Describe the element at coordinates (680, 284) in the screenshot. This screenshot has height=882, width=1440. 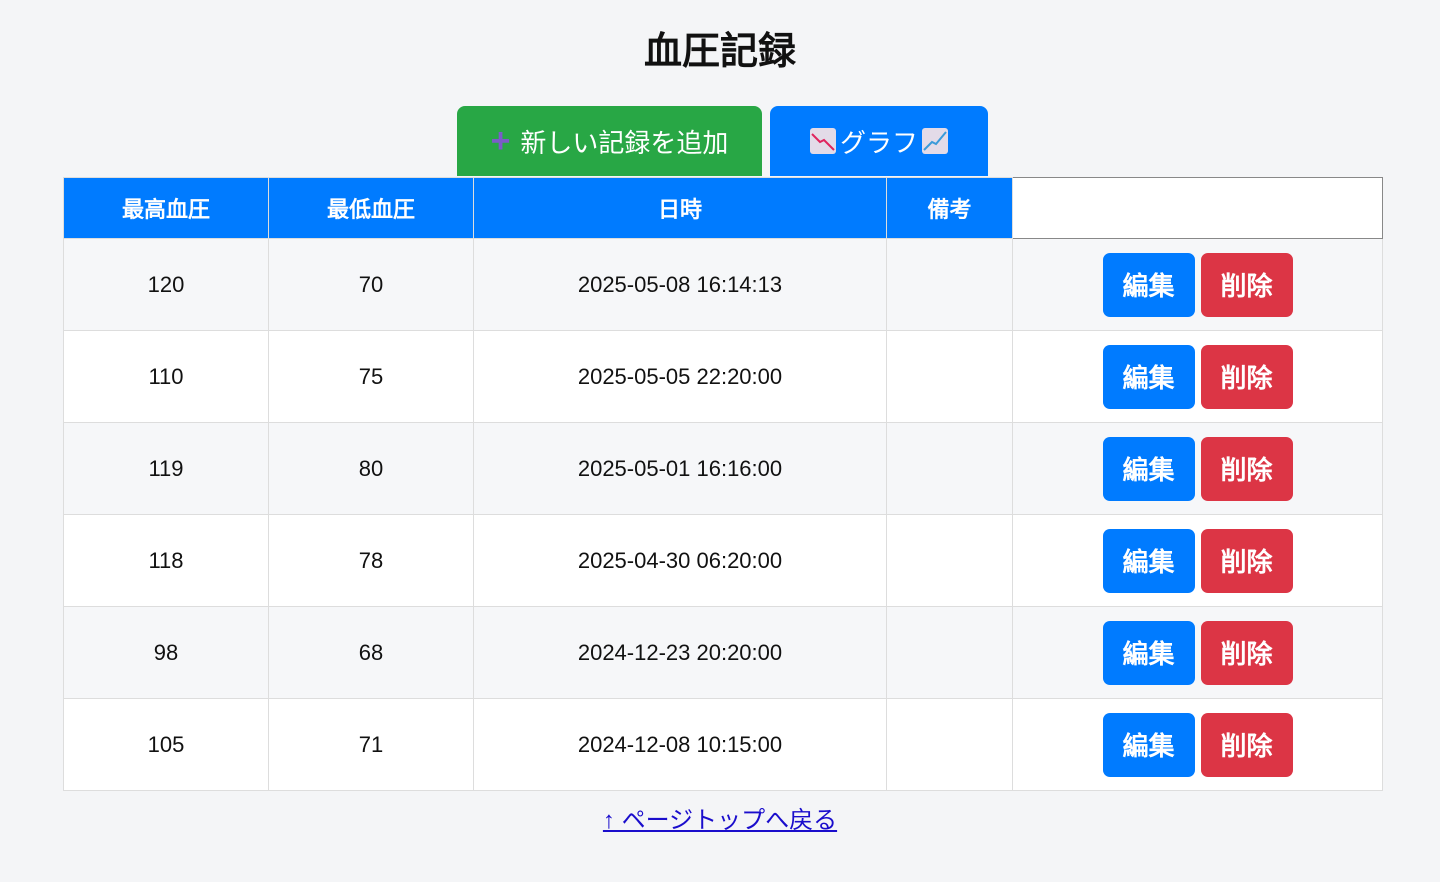
I see `datetime-cell: 2025-05-08 16:14:13` at that location.